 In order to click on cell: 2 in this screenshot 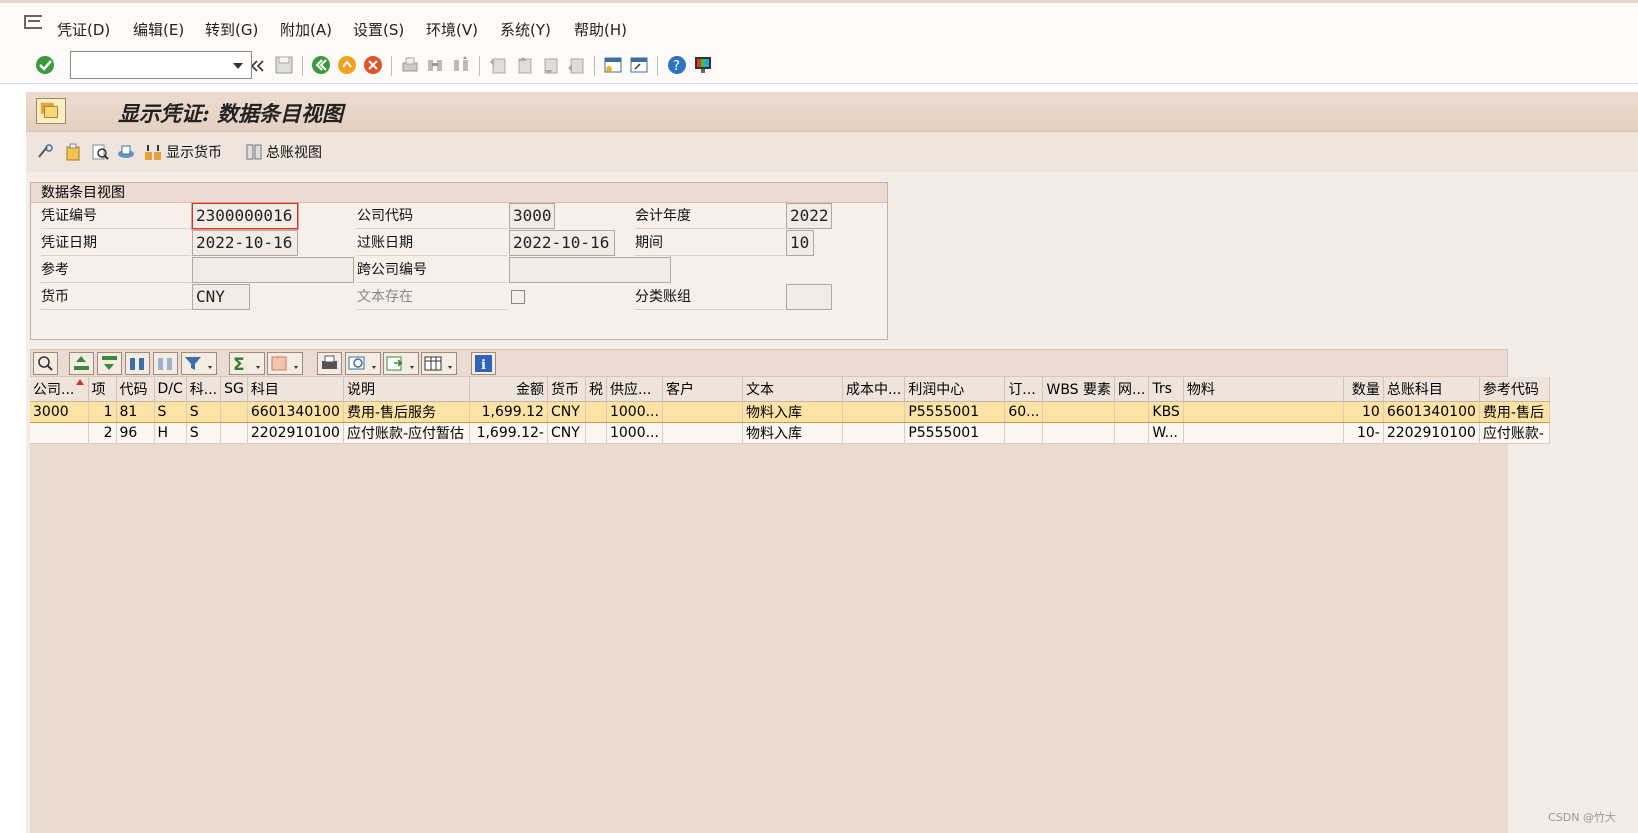, I will do `click(102, 433)`.